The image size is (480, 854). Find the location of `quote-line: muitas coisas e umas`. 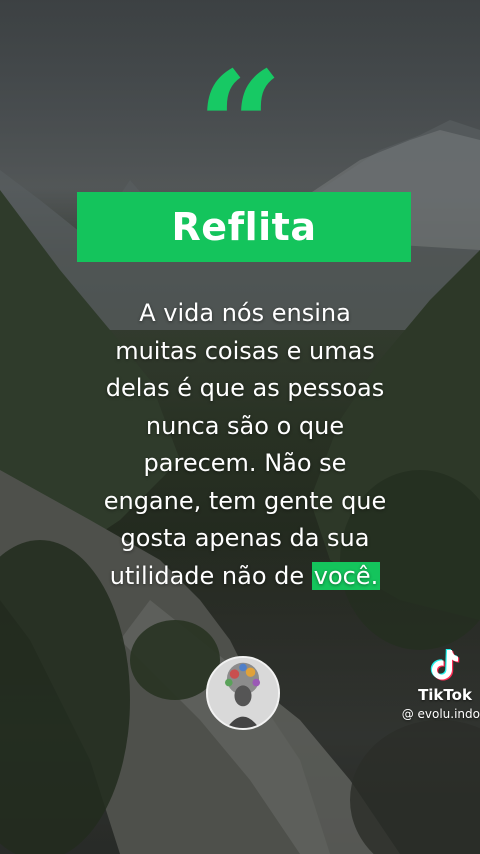

quote-line: muitas coisas e umas is located at coordinates (245, 350).